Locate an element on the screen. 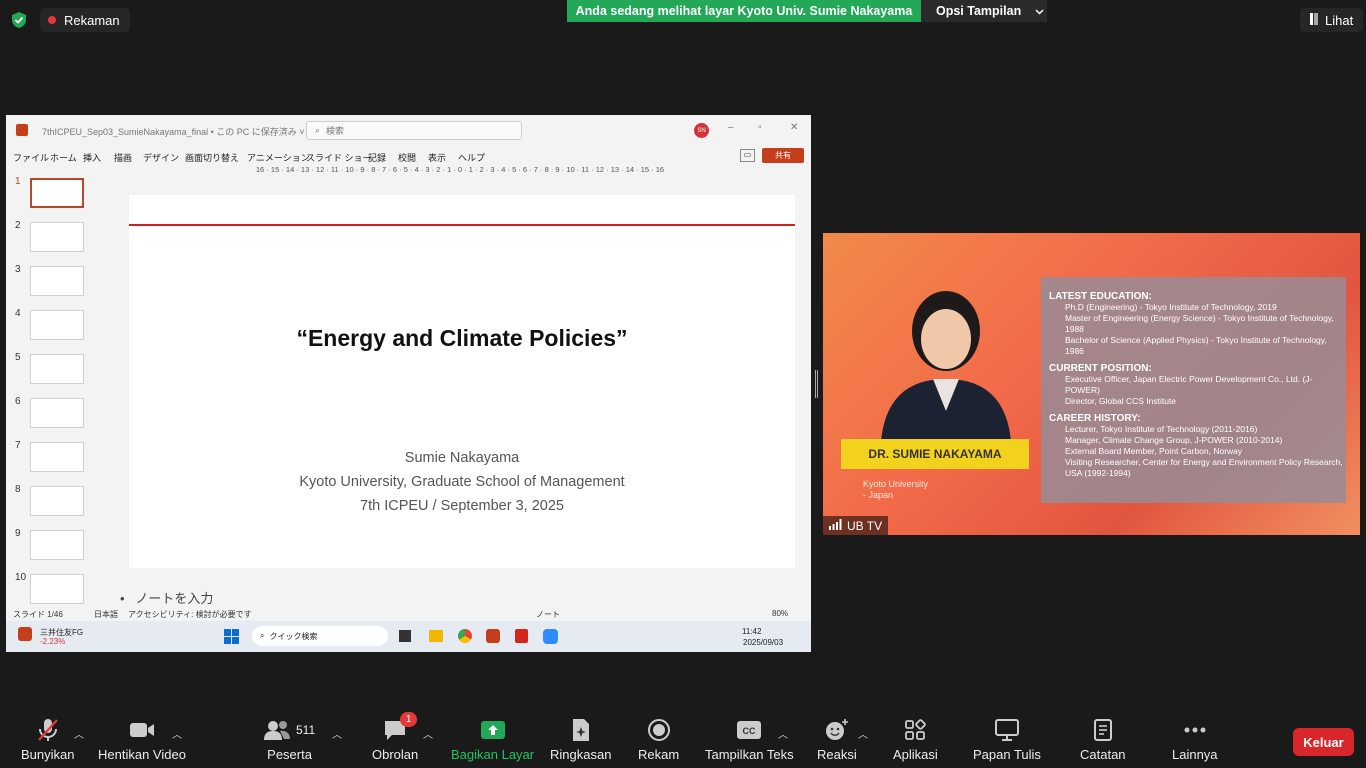 The width and height of the screenshot is (1366, 768). whiteboard-button: Papan Tulis is located at coordinates (1007, 740).